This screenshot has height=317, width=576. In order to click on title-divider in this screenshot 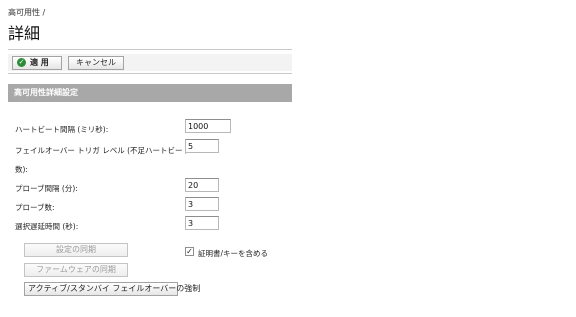, I will do `click(150, 49)`.